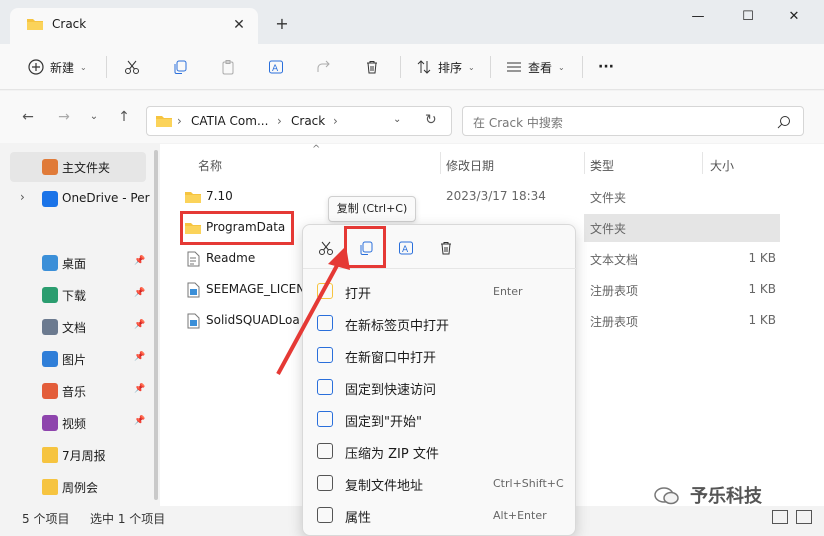  I want to click on file-size: 1 KB, so click(762, 320).